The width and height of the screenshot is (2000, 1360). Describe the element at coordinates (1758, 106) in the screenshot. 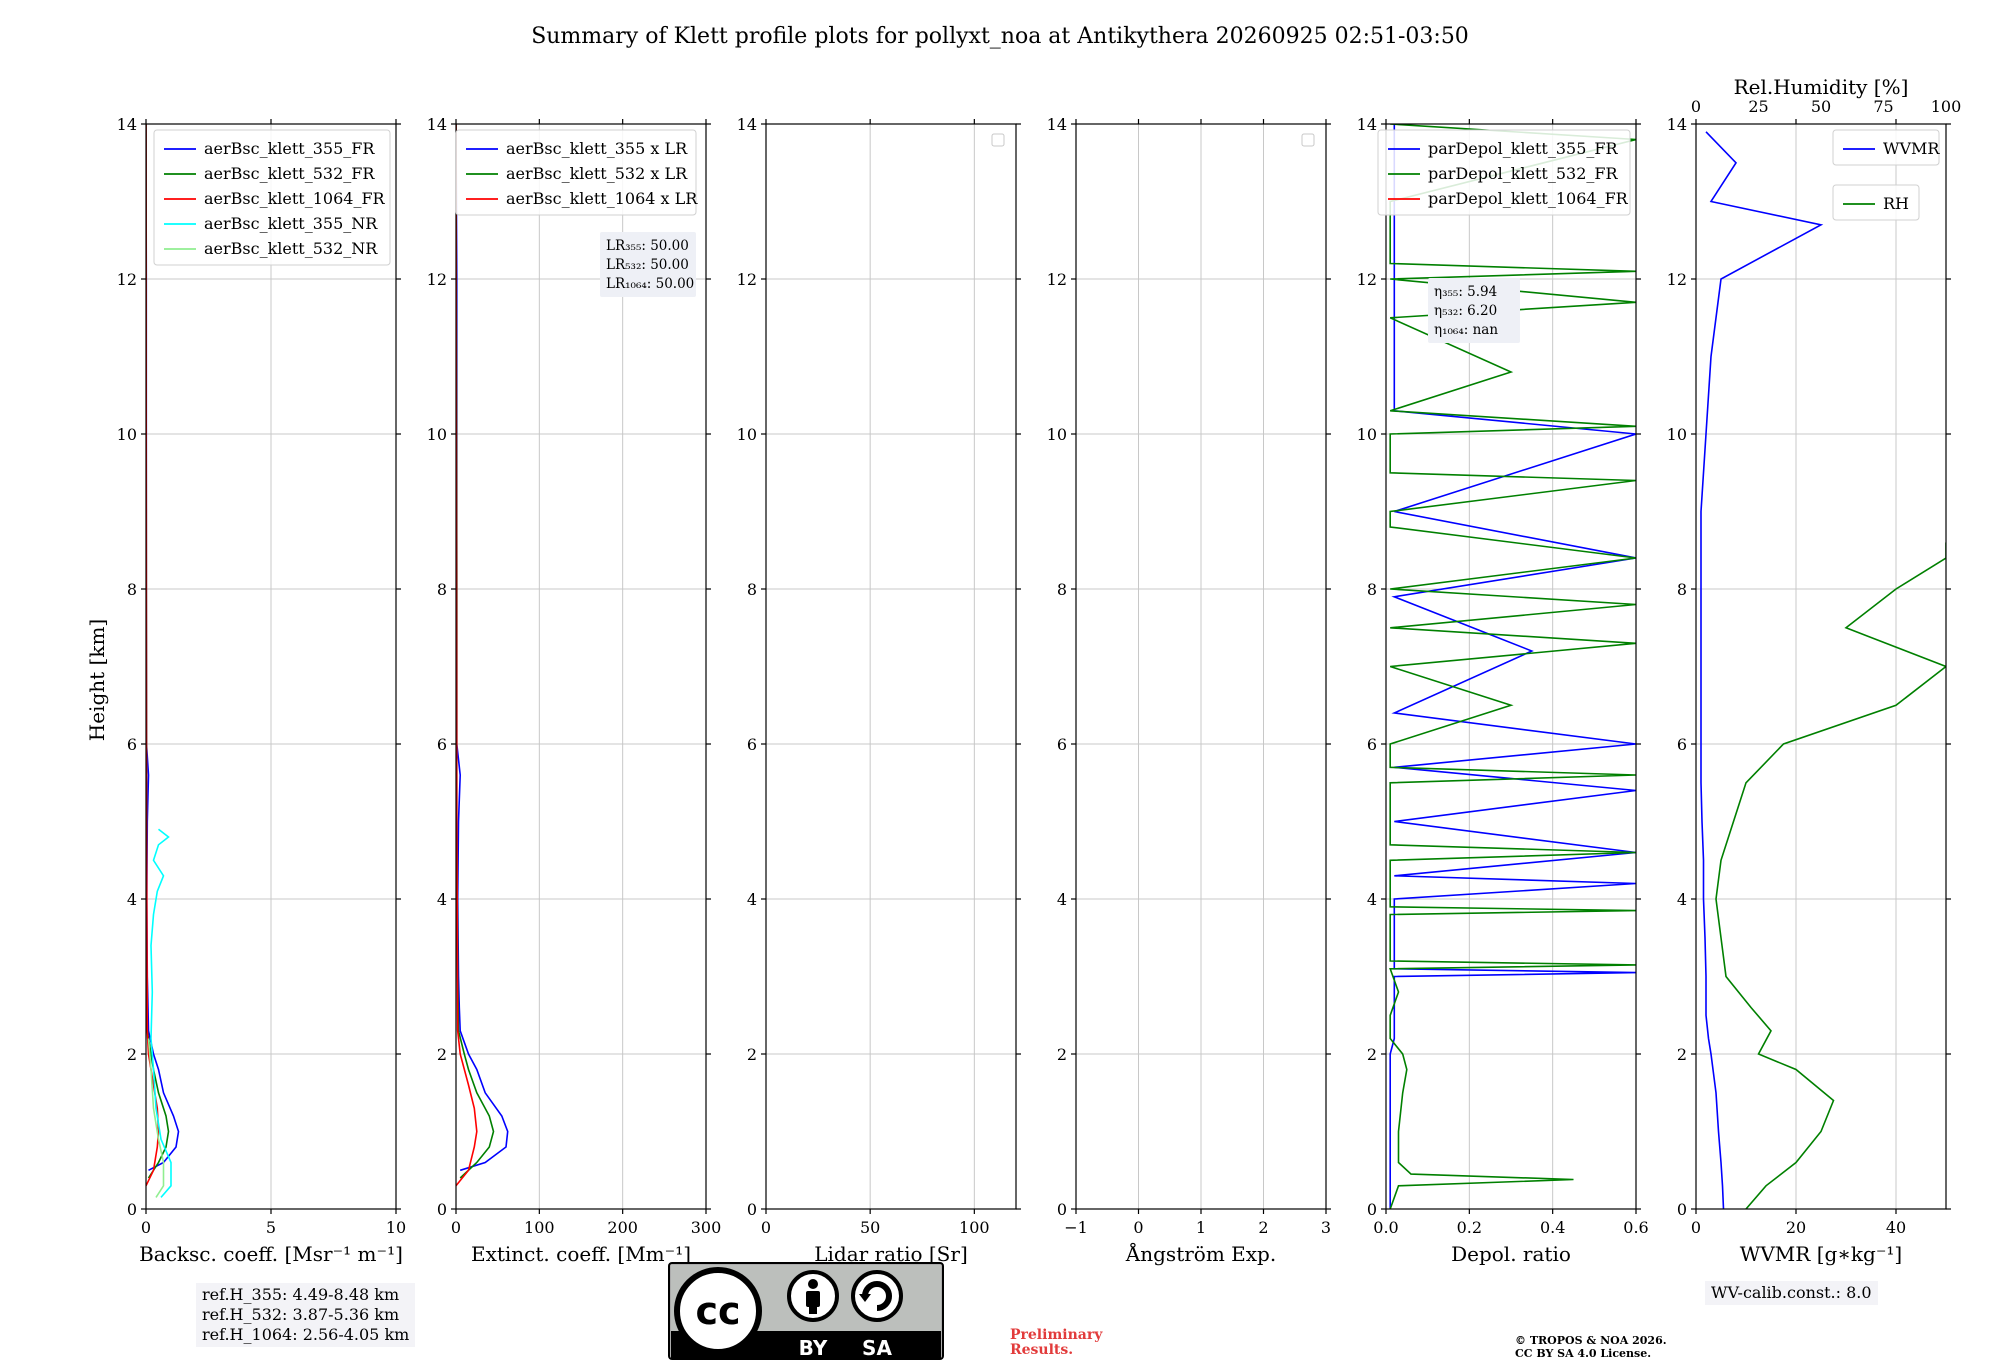

I see `top-x-tick-label: 25` at that location.